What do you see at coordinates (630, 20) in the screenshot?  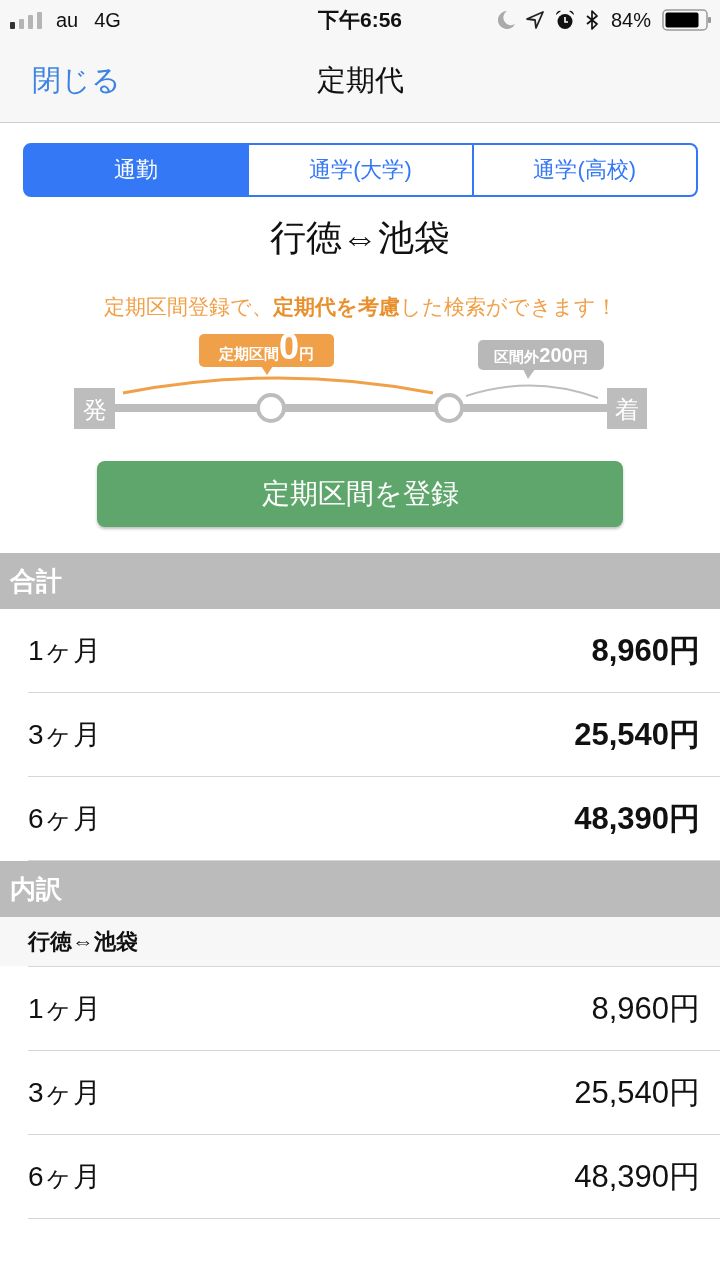 I see `battery-percent: 84%` at bounding box center [630, 20].